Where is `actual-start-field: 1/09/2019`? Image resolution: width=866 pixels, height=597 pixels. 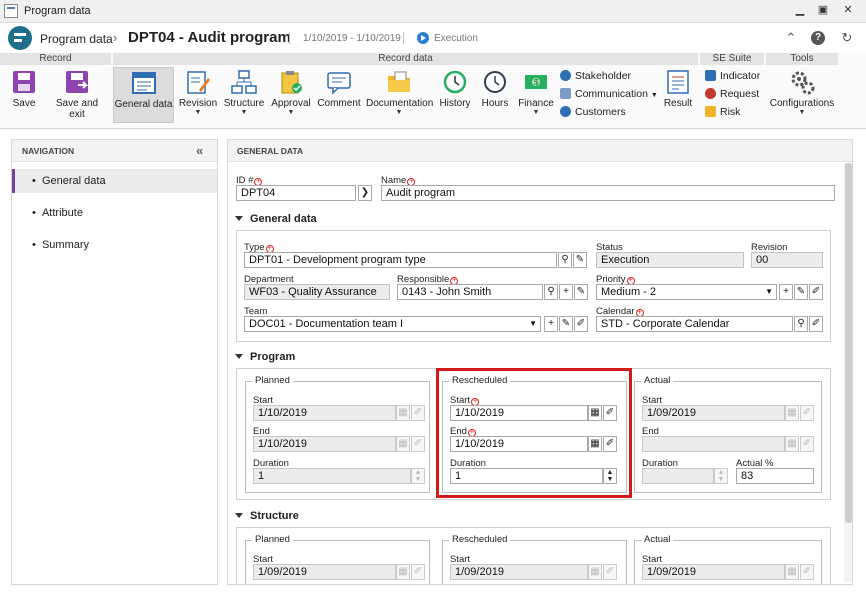 actual-start-field: 1/09/2019 is located at coordinates (713, 413).